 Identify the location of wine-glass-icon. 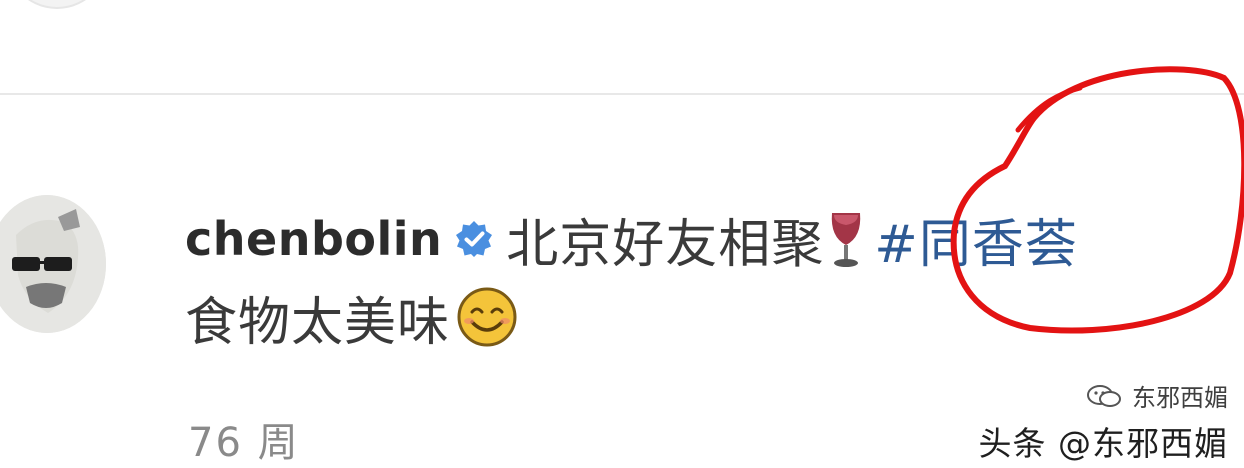
(846, 240).